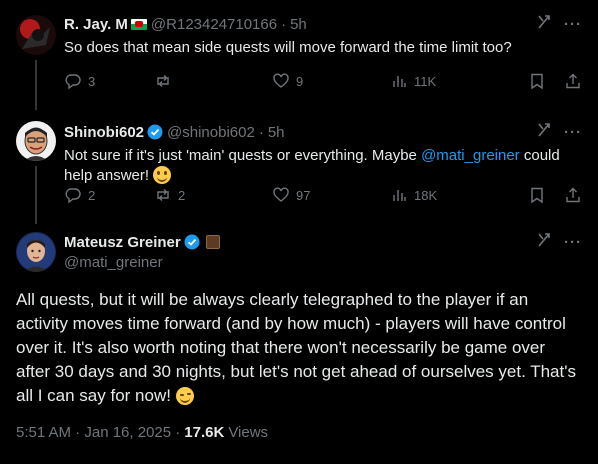 Image resolution: width=598 pixels, height=464 pixels. I want to click on like-button: 9, so click(331, 81).